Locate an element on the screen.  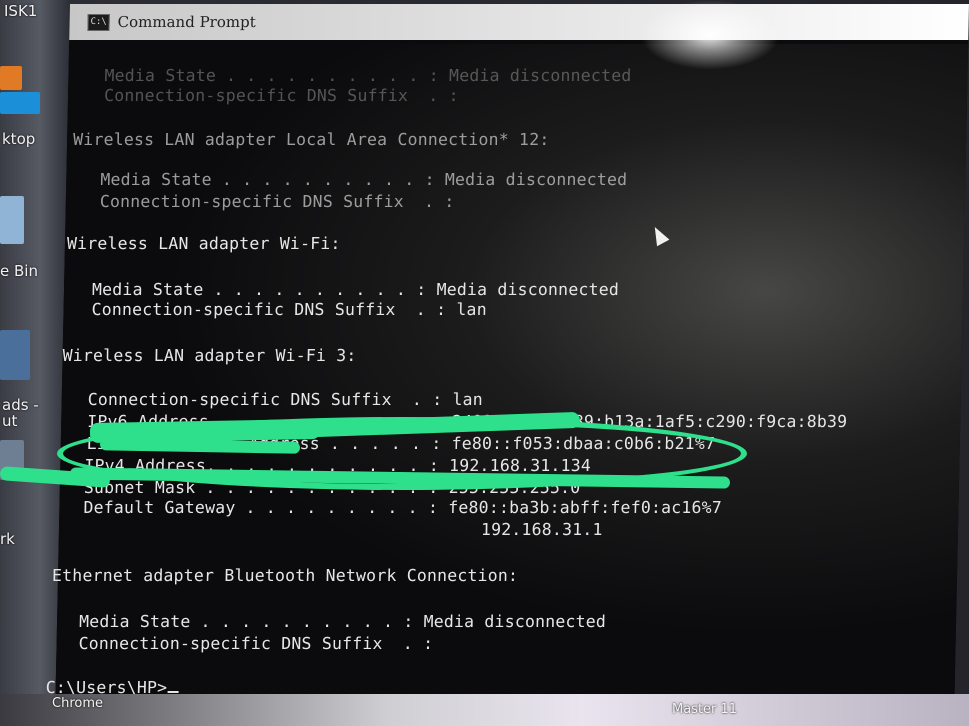
recycle-bin-icon is located at coordinates (12, 220).